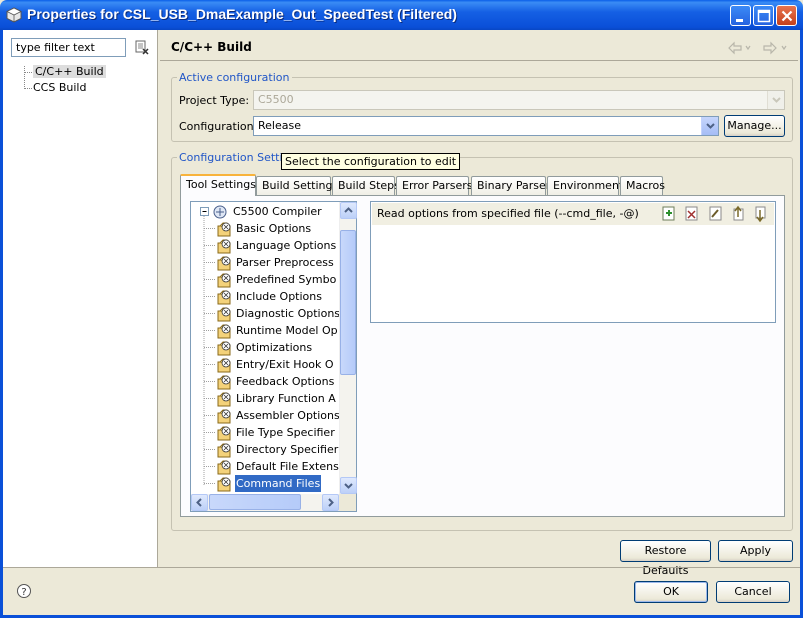  Describe the element at coordinates (255, 502) in the screenshot. I see `hscroll-thumb` at that location.